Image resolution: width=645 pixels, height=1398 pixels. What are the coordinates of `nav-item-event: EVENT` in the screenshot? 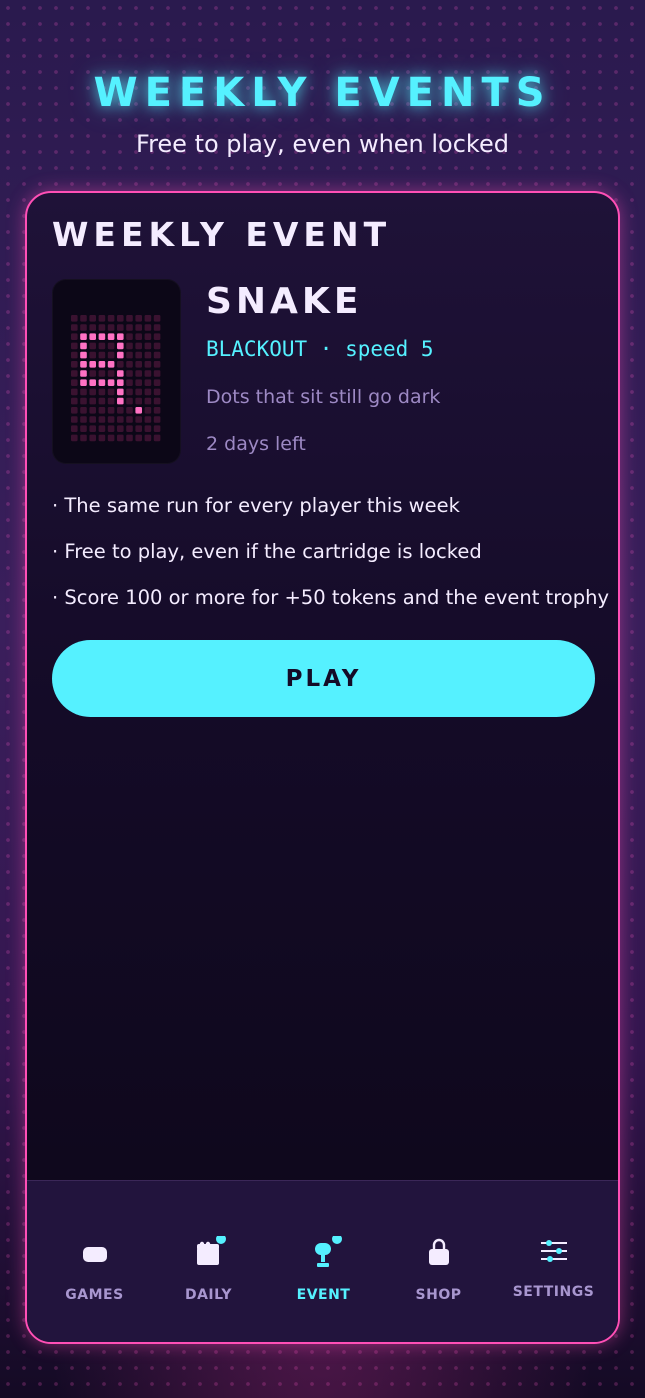 It's located at (323, 1281).